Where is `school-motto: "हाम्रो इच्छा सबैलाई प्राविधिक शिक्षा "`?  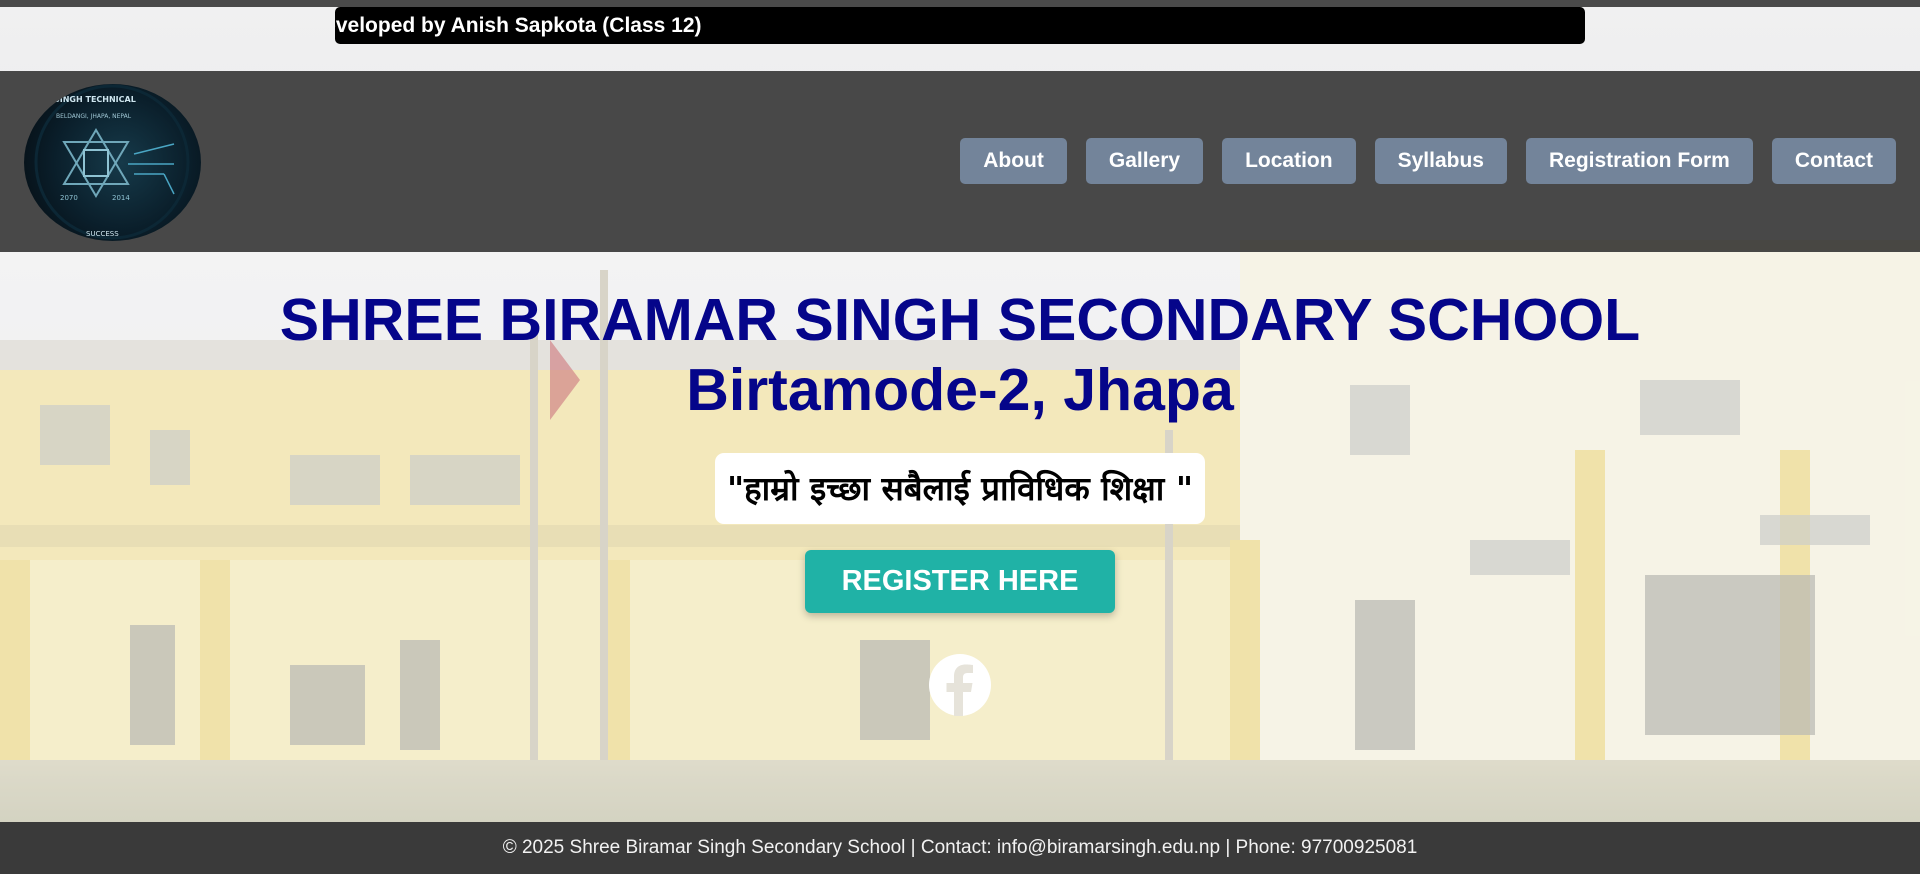
school-motto: "हाम्रो इच्छा सबैलाई प्राविधिक शिक्षा " is located at coordinates (960, 488).